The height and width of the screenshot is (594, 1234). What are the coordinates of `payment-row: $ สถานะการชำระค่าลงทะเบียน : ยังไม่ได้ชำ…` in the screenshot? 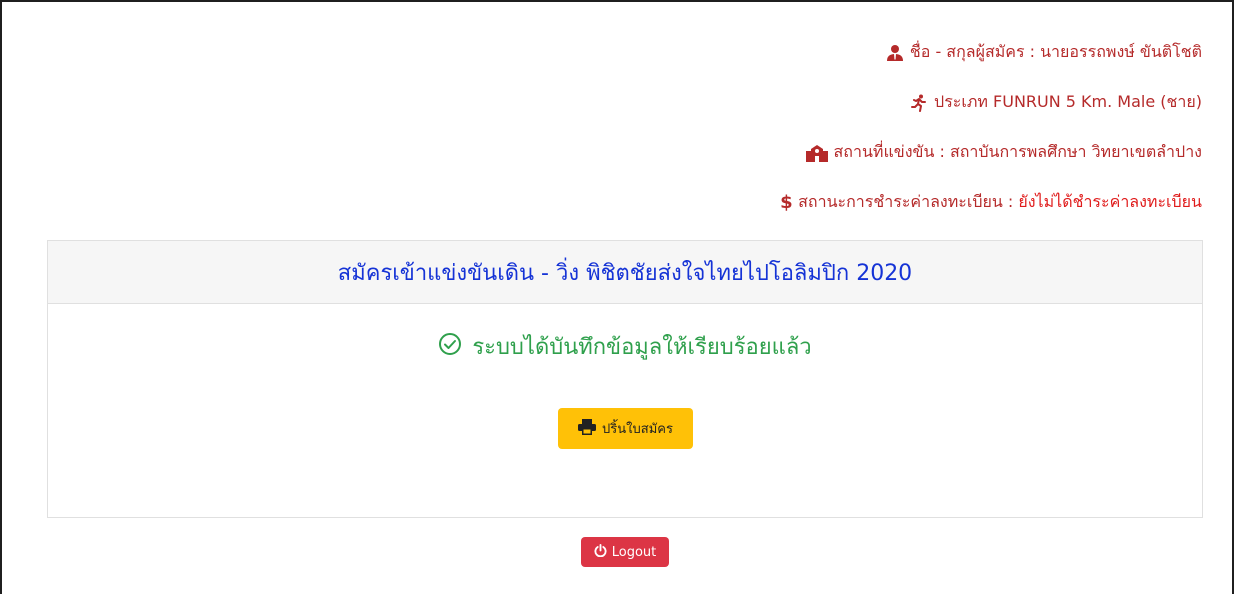 It's located at (991, 202).